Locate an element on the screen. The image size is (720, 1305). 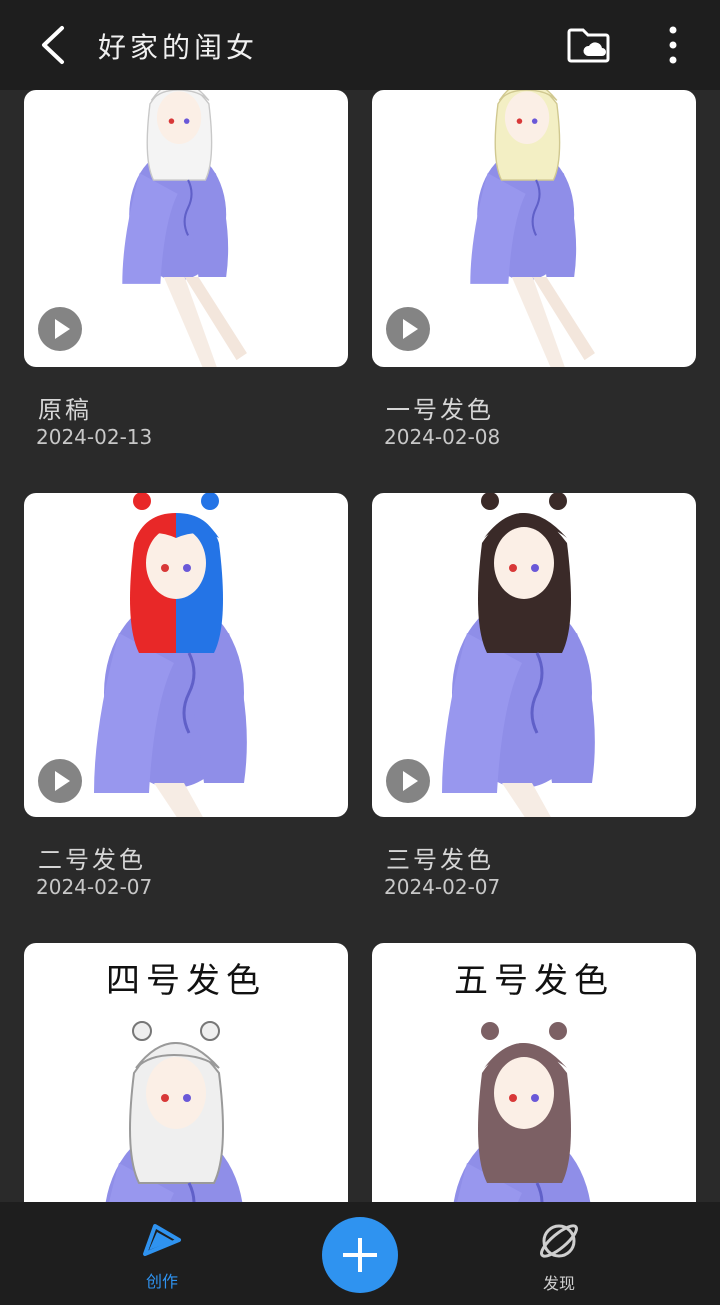
artwork-thumbnail: 四号发色 is located at coordinates (186, 1072).